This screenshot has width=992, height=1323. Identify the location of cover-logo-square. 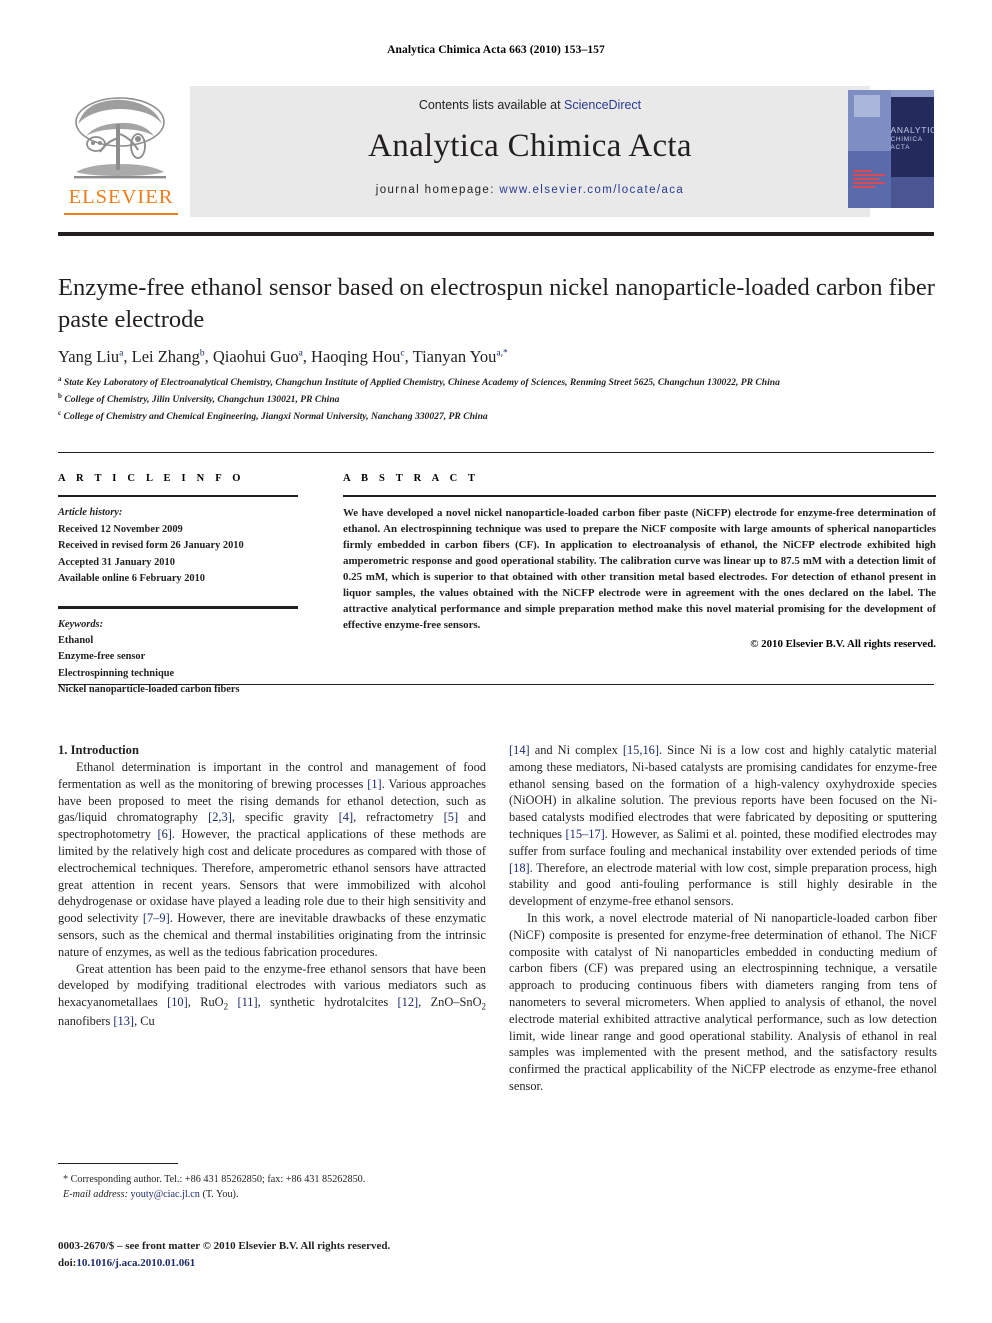
(867, 106).